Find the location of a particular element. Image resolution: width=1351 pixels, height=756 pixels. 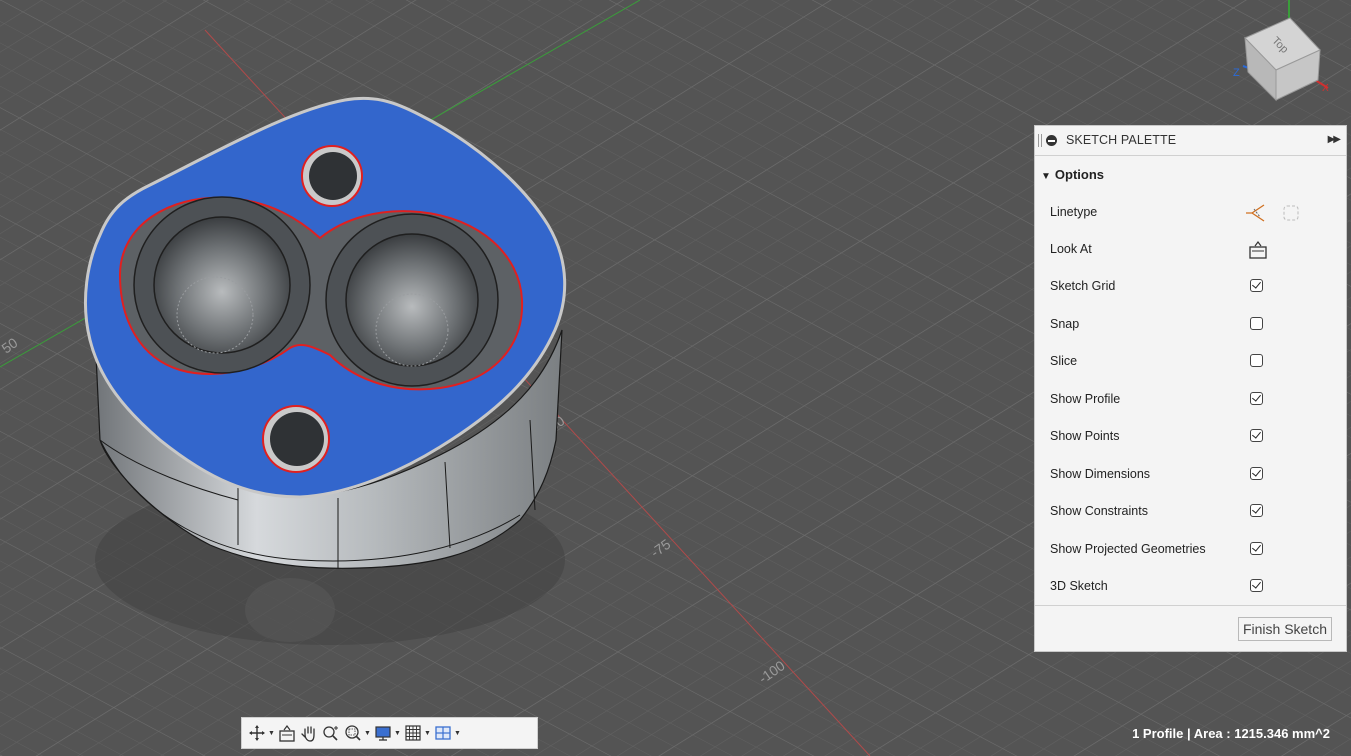

palette-header: SKETCH PALETTE ▶▶ is located at coordinates (1190, 141).